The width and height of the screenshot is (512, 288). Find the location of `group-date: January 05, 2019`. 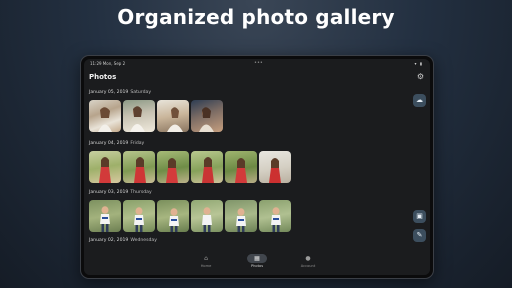

group-date: January 05, 2019 is located at coordinates (109, 92).